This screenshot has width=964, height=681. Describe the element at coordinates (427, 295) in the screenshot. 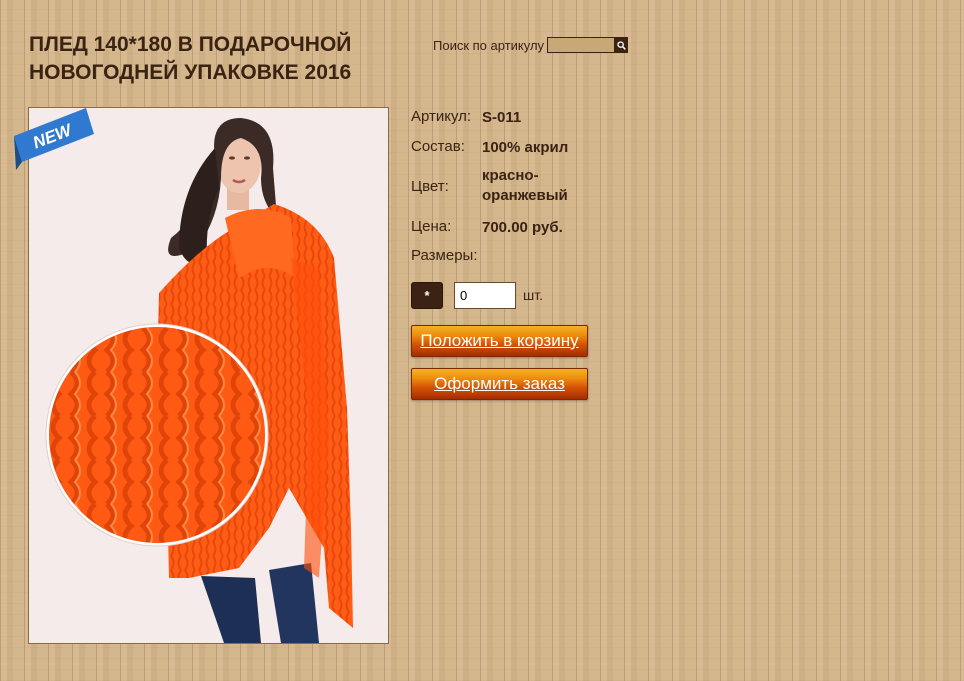

I see `size-option-button: *` at that location.